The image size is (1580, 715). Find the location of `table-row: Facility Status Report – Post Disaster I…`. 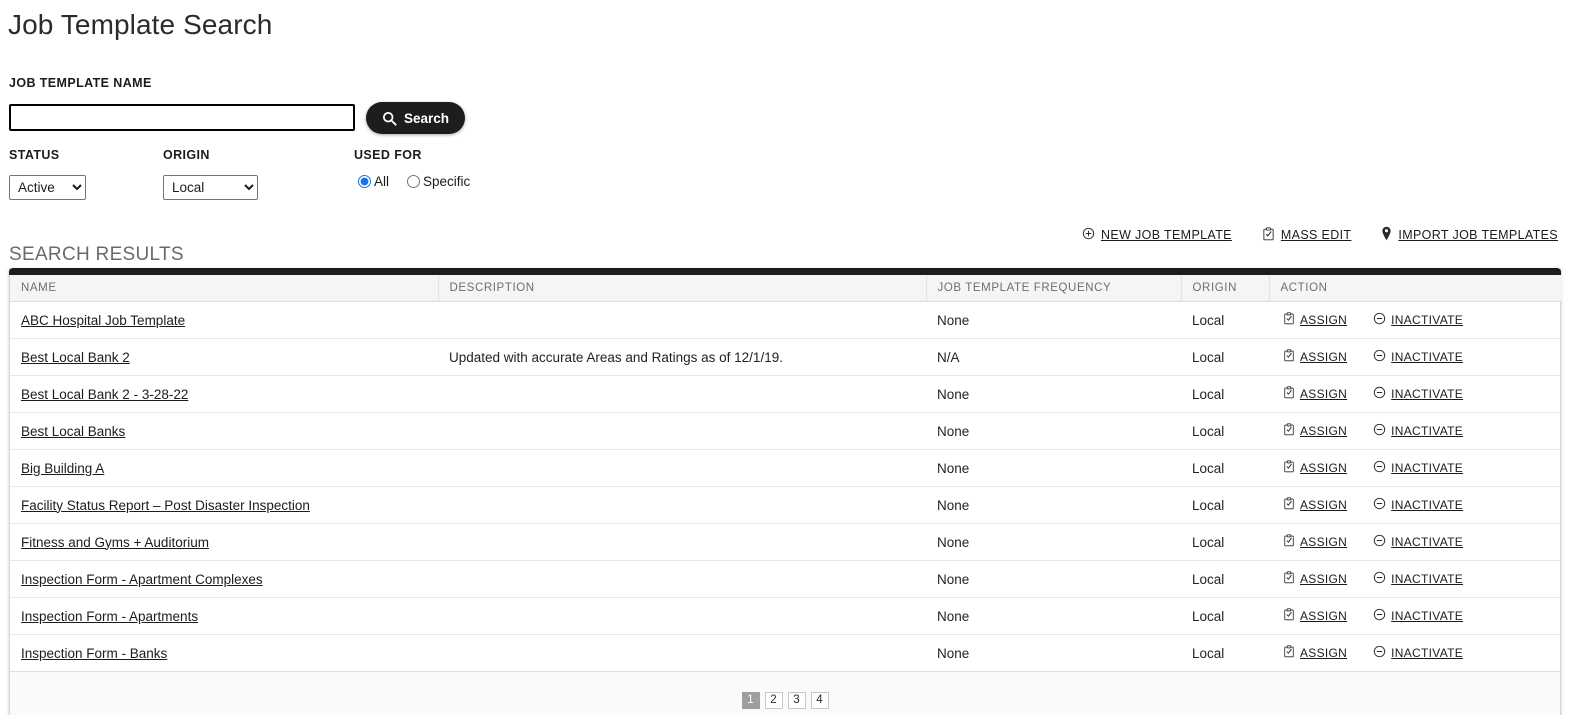

table-row: Facility Status Report – Post Disaster I… is located at coordinates (786, 505).